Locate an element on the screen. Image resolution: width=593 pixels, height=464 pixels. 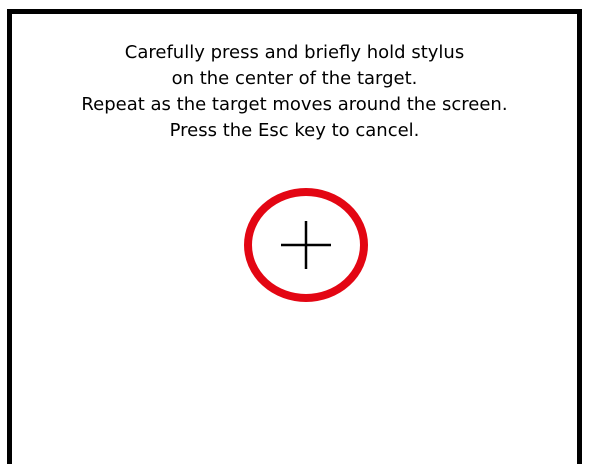
calibration-target is located at coordinates (306, 245).